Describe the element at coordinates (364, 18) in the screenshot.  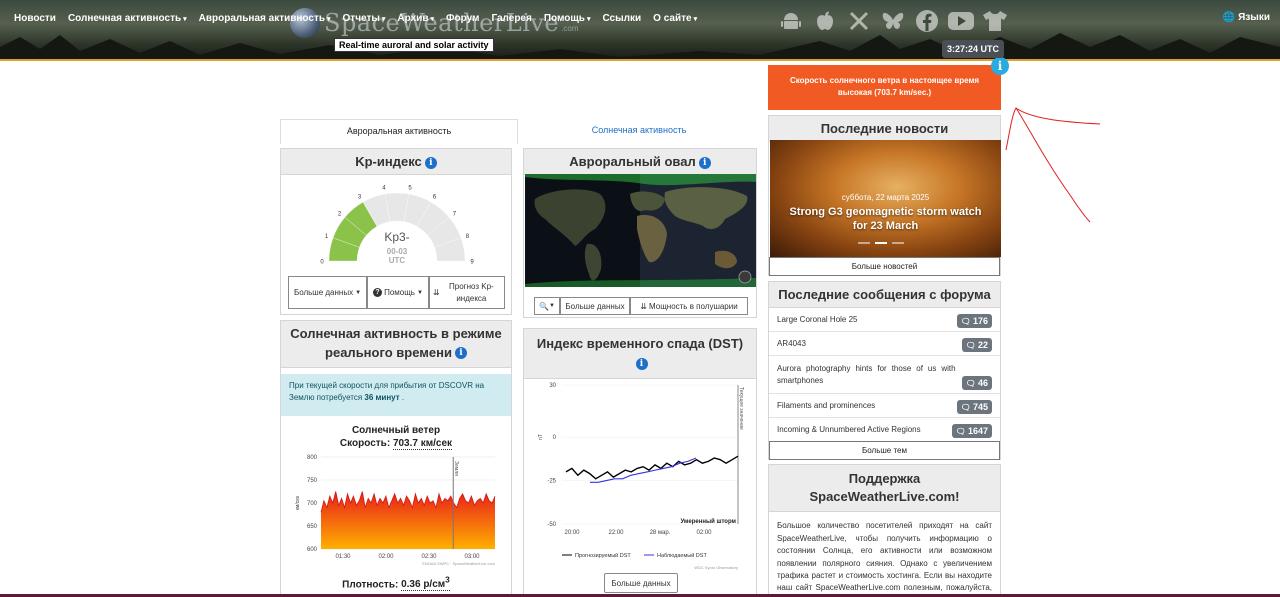
I see `nav-item-3: Отчеты ▾` at that location.